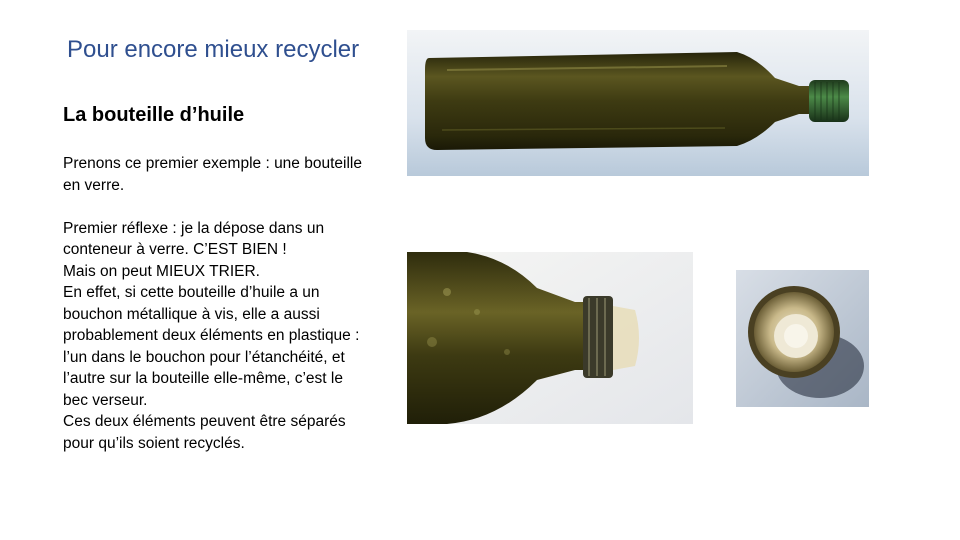  What do you see at coordinates (802, 338) in the screenshot?
I see `cap-inside-photo` at bounding box center [802, 338].